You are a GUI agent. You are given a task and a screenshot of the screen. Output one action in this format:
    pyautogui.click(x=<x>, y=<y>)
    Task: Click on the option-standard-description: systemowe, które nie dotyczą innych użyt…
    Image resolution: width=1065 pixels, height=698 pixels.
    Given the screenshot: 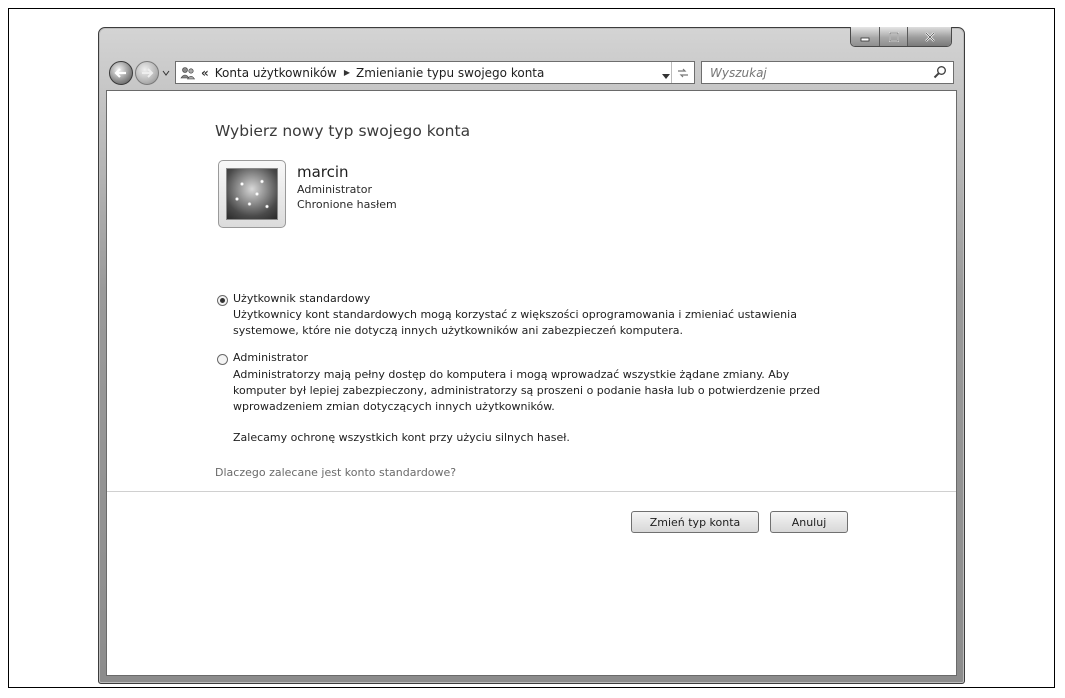 What is the action you would take?
    pyautogui.click(x=458, y=330)
    